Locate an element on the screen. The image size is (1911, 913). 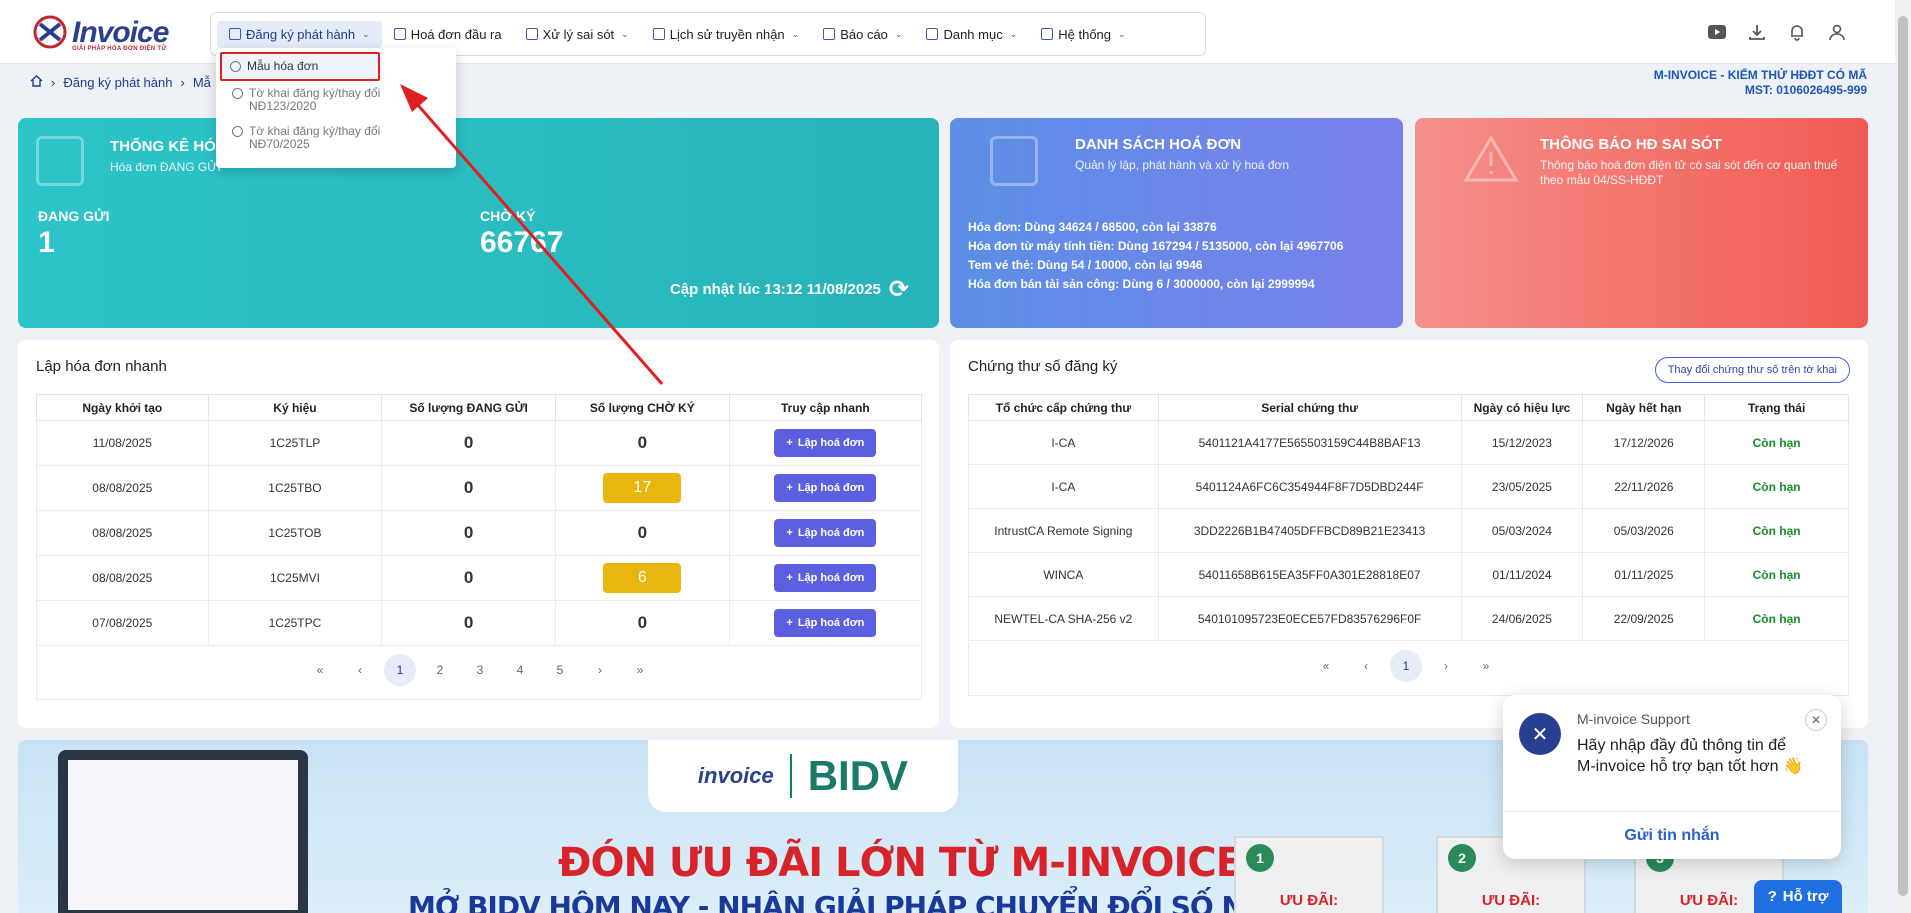
column-header: Truy cập nhanh is located at coordinates (825, 407).